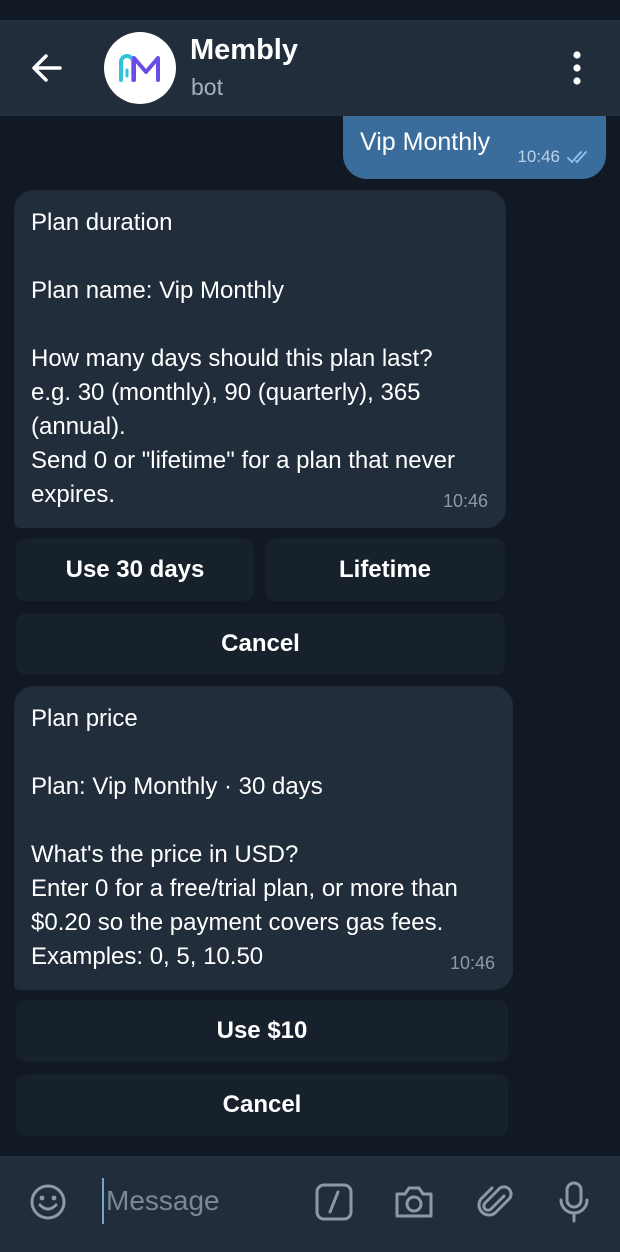 The width and height of the screenshot is (620, 1252). I want to click on slash-command-icon, so click(334, 1202).